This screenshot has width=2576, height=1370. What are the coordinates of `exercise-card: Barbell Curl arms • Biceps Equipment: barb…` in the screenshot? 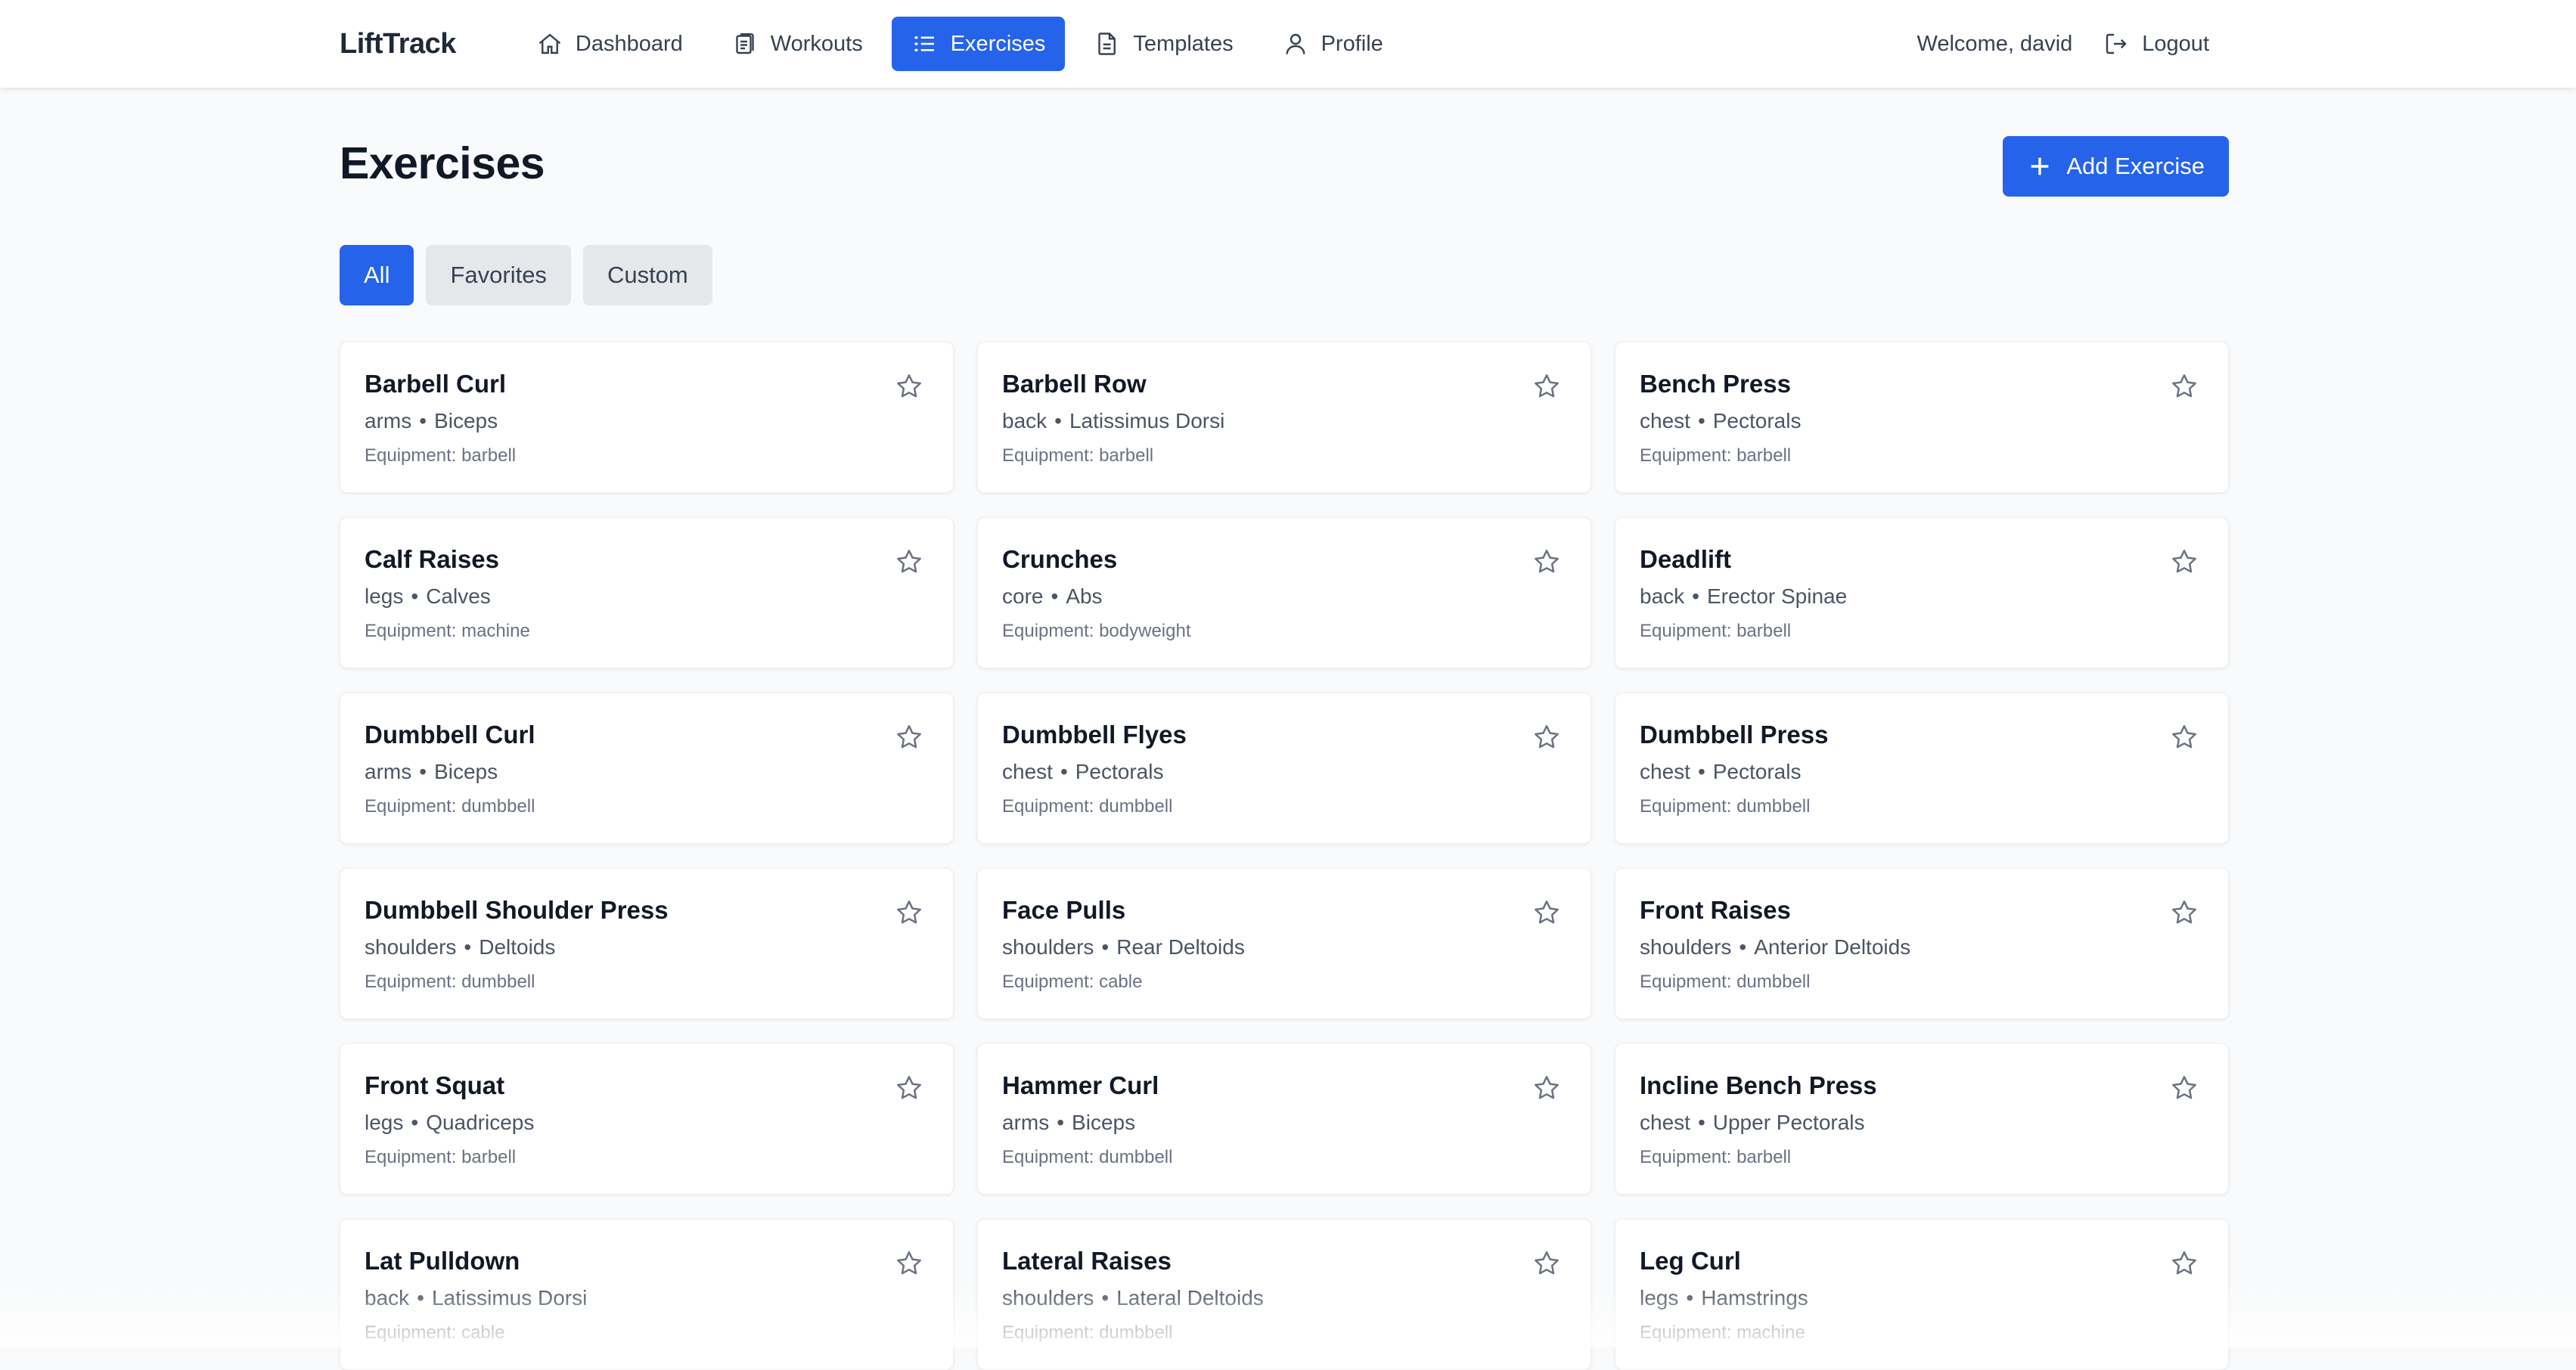 It's located at (647, 417).